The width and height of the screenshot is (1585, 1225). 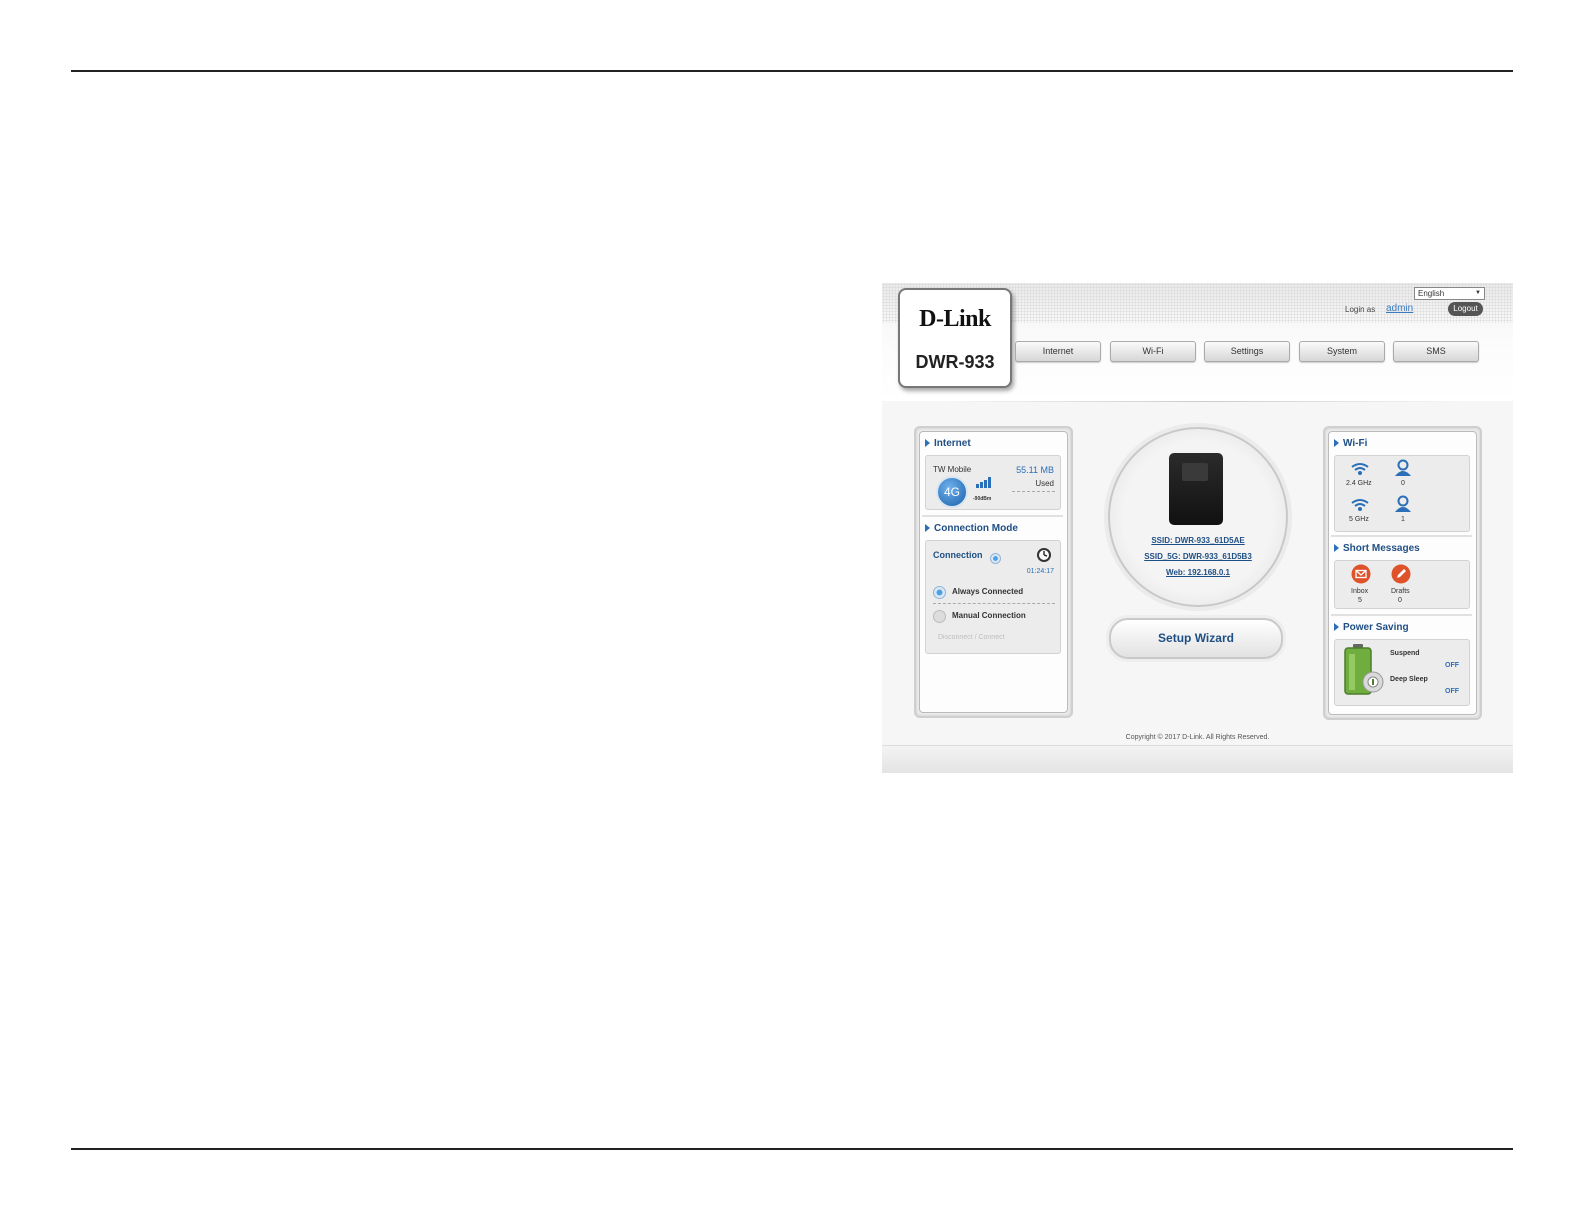 I want to click on signal-level: -90dBm, so click(x=982, y=499).